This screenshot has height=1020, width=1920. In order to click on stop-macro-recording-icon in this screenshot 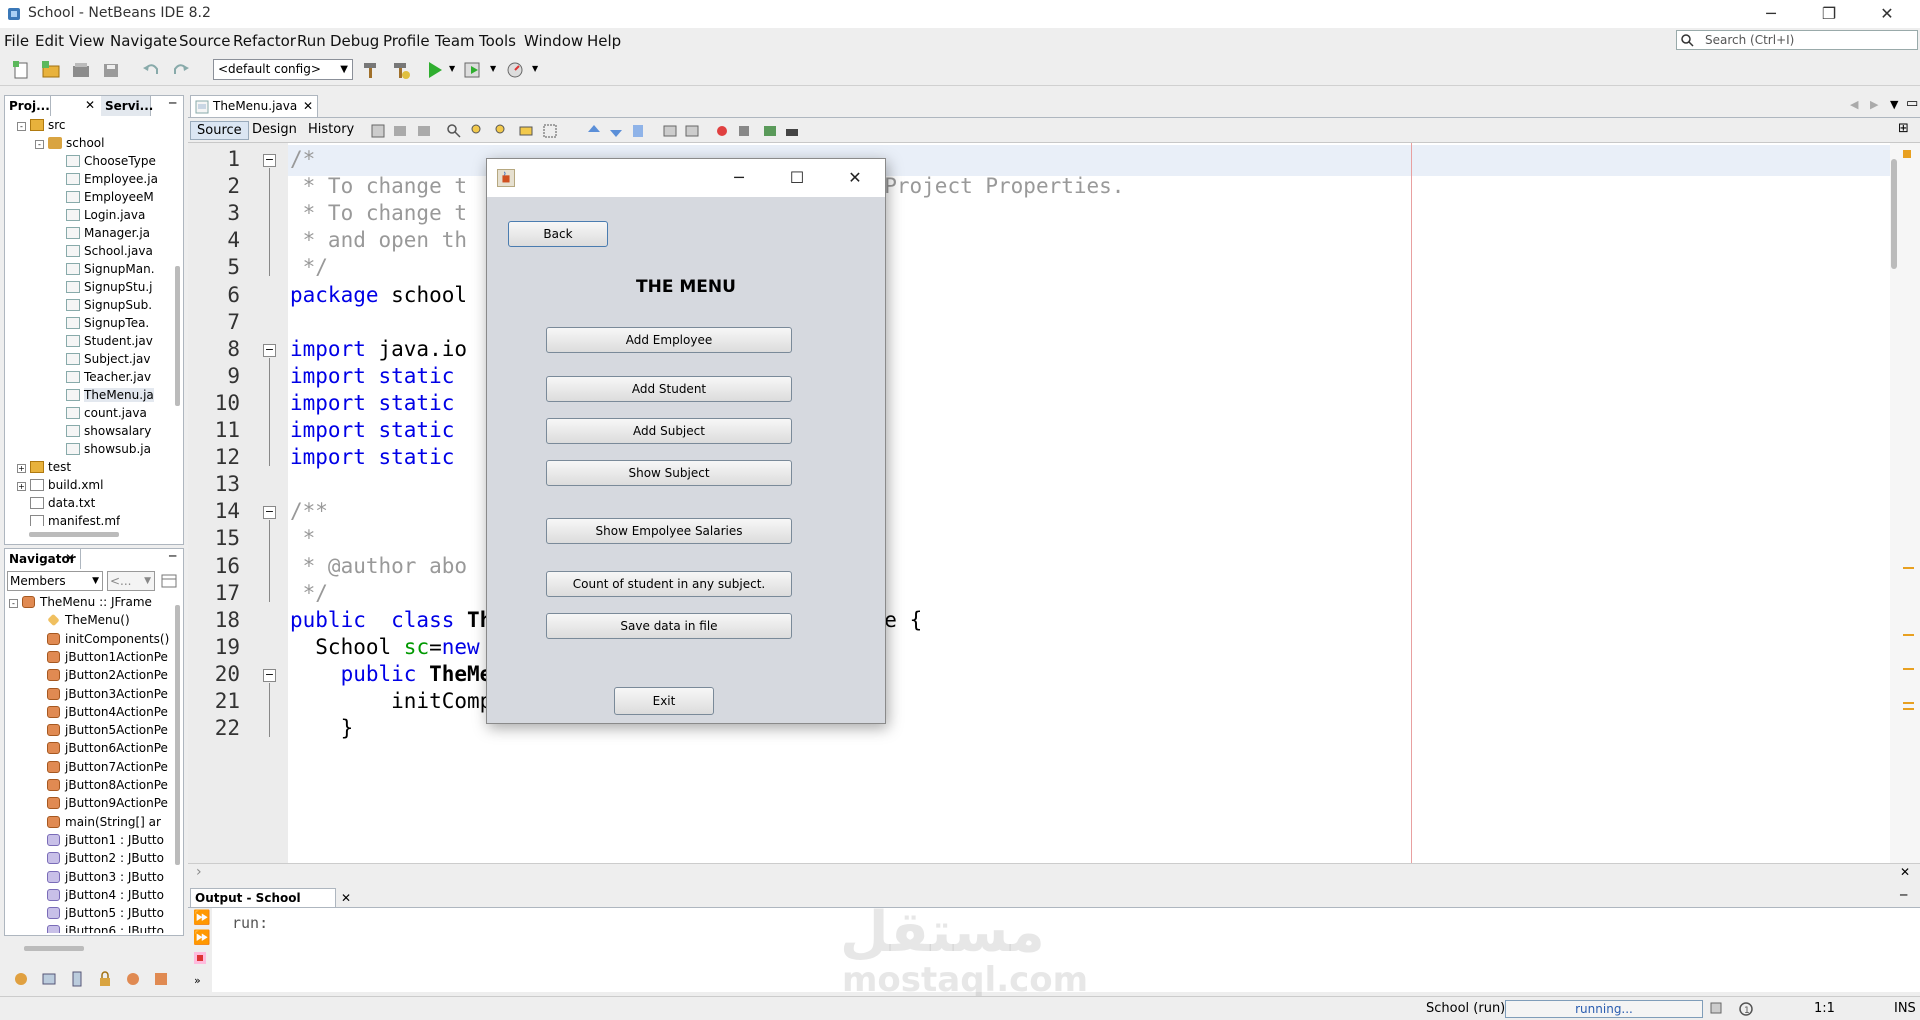, I will do `click(744, 131)`.